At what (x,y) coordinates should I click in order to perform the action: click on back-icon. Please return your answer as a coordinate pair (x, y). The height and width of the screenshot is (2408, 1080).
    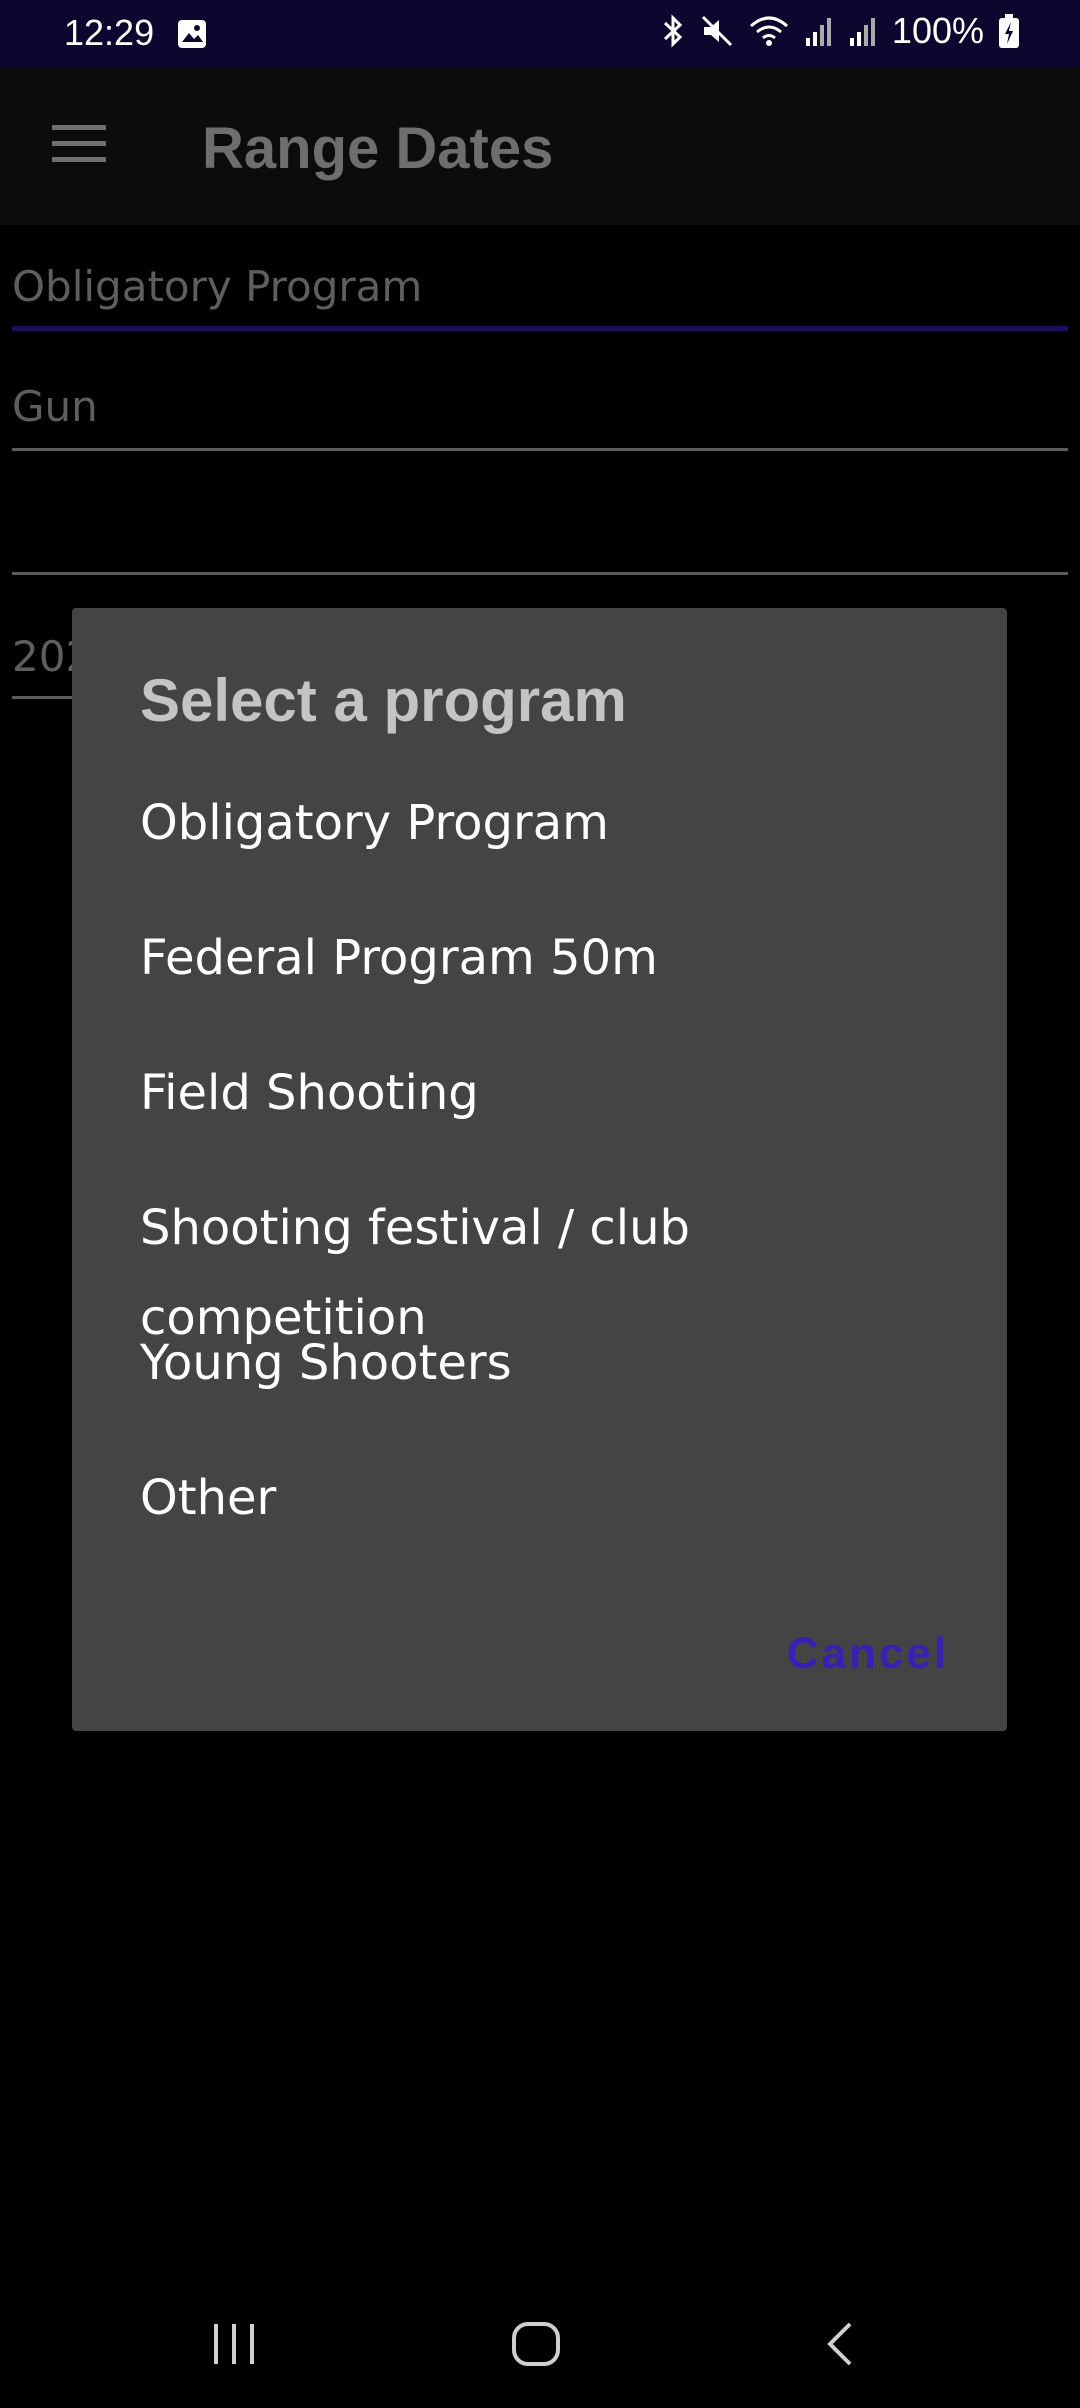
    Looking at the image, I should click on (840, 2344).